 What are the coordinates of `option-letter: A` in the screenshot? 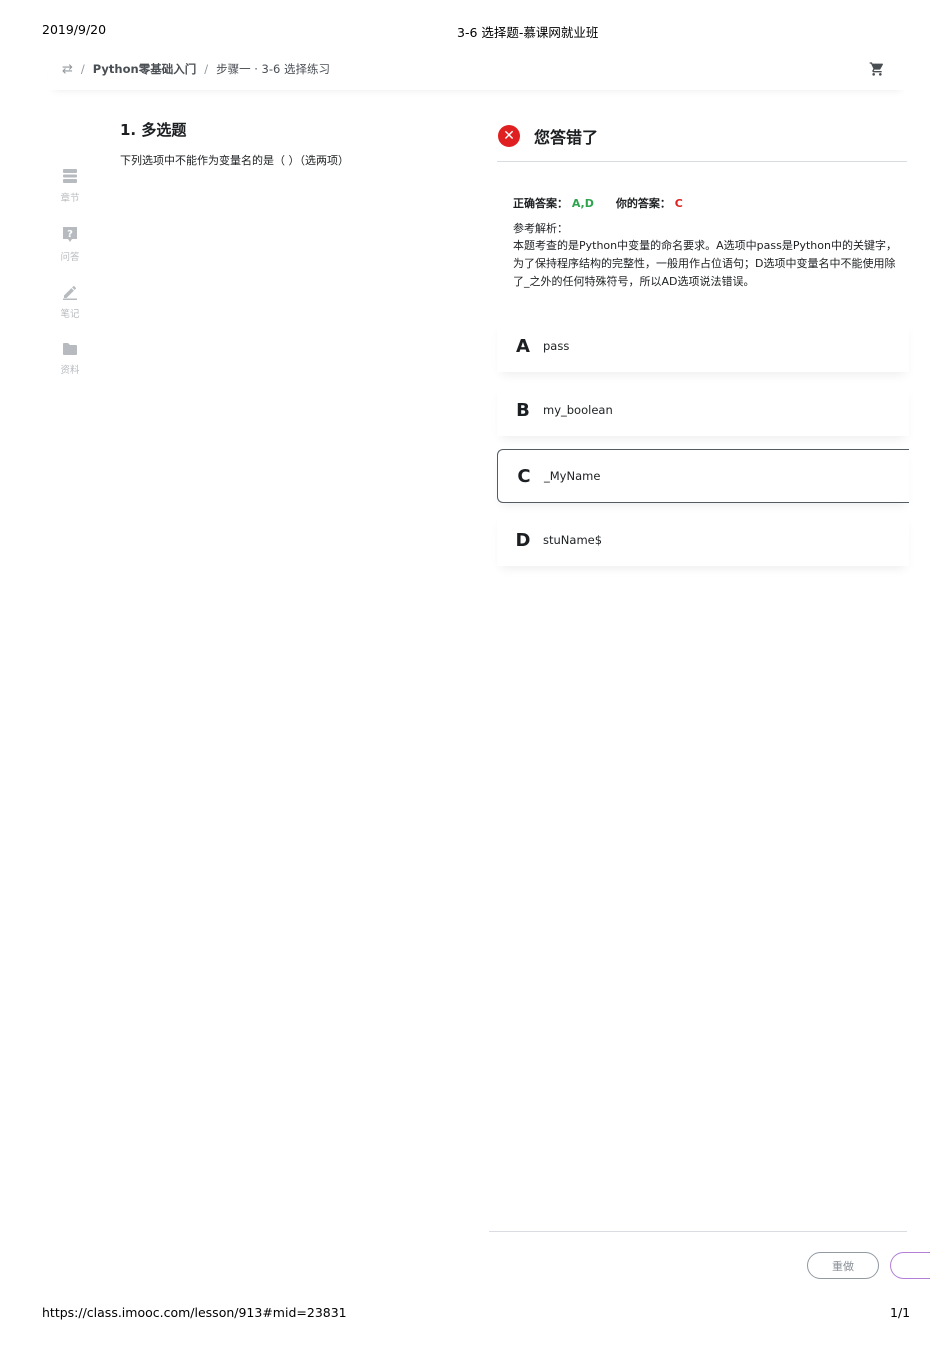 It's located at (523, 346).